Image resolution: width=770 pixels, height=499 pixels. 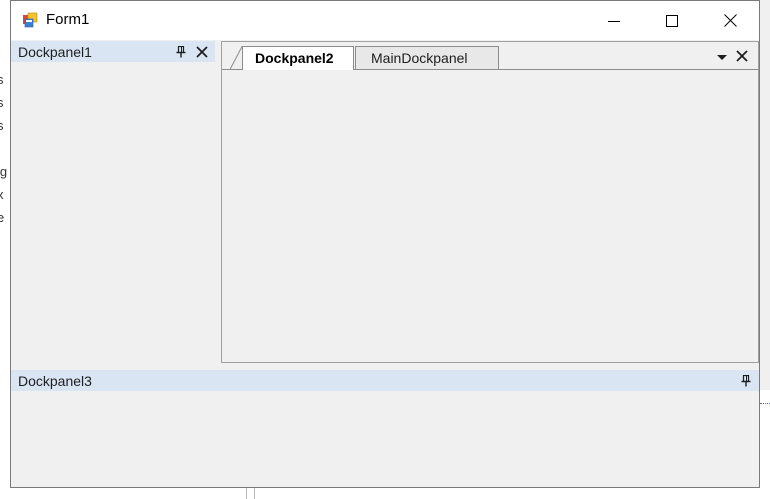 I want to click on tab-label: MainDockpanel, so click(x=419, y=58).